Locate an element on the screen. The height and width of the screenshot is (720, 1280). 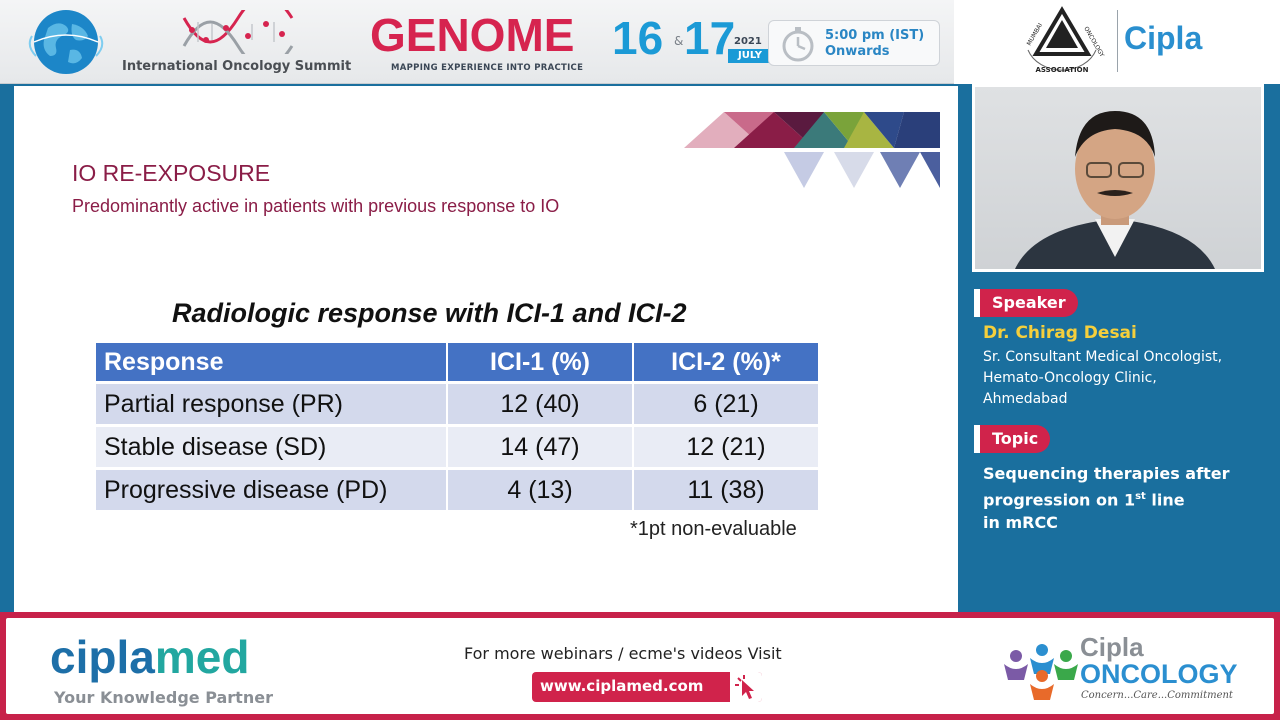
table-row: Stable disease (SD) 14 (47) 12 (21) is located at coordinates (457, 447).